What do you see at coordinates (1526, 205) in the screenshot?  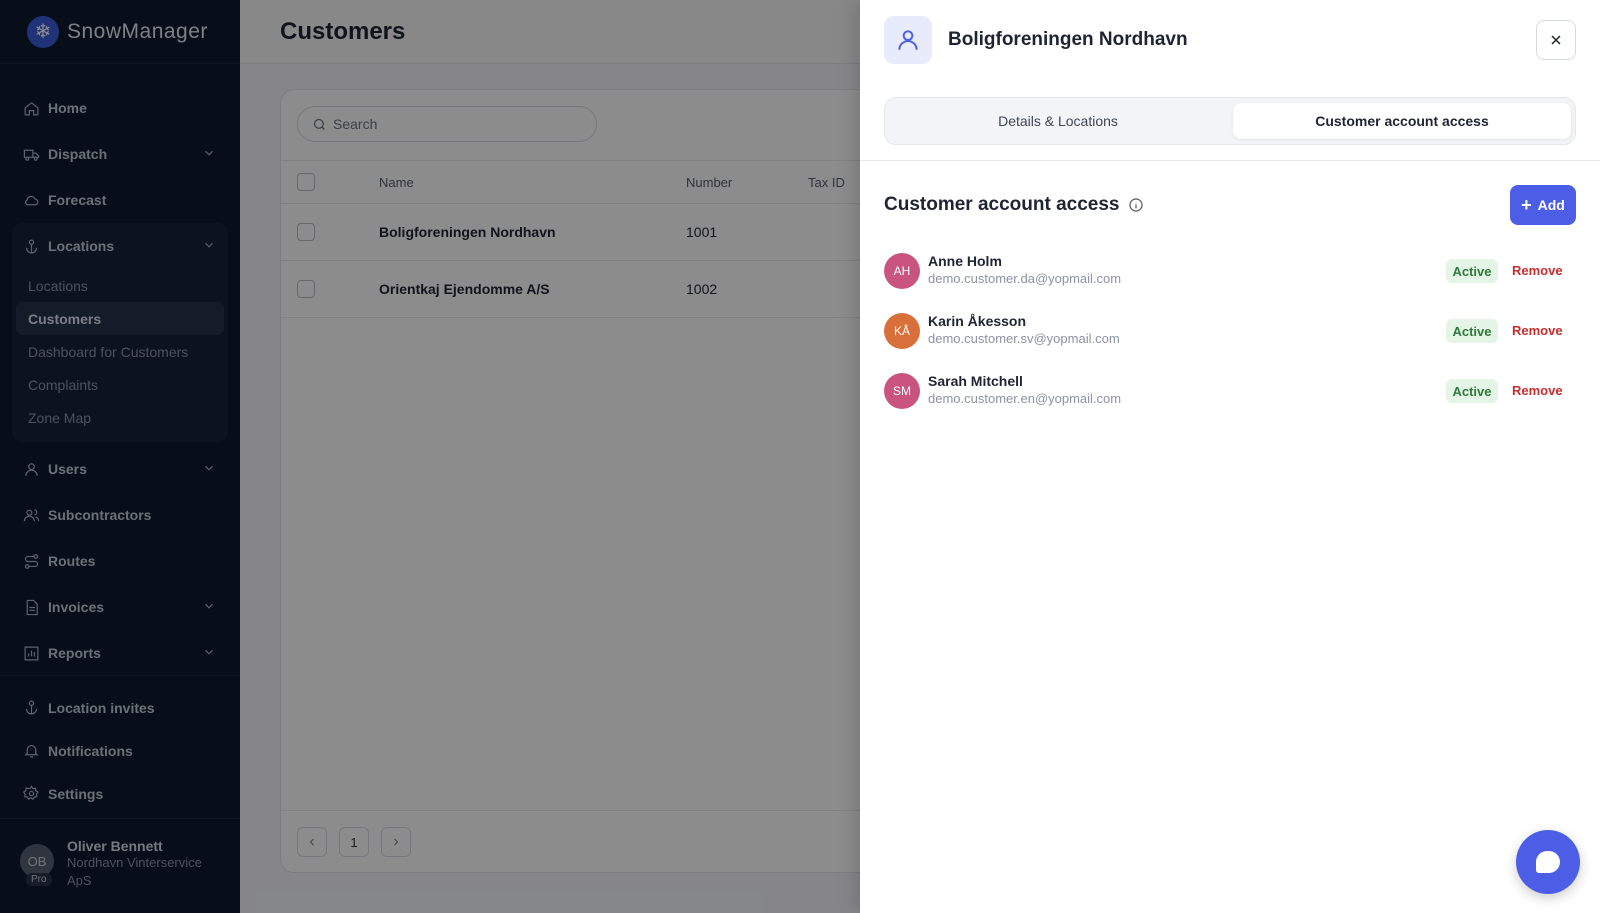 I see `plus-icon: +` at bounding box center [1526, 205].